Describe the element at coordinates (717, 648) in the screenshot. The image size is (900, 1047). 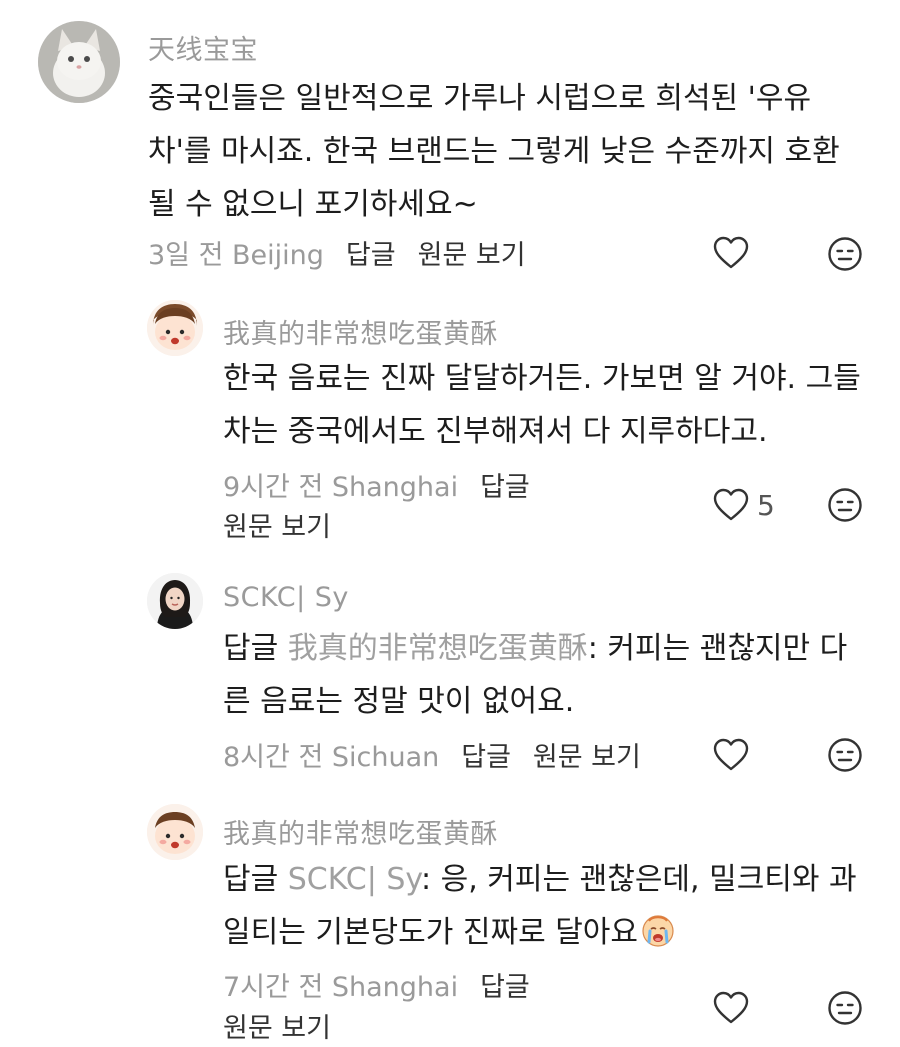
I see `comment-text-segment: : 커피는 괜찮지만 다` at that location.